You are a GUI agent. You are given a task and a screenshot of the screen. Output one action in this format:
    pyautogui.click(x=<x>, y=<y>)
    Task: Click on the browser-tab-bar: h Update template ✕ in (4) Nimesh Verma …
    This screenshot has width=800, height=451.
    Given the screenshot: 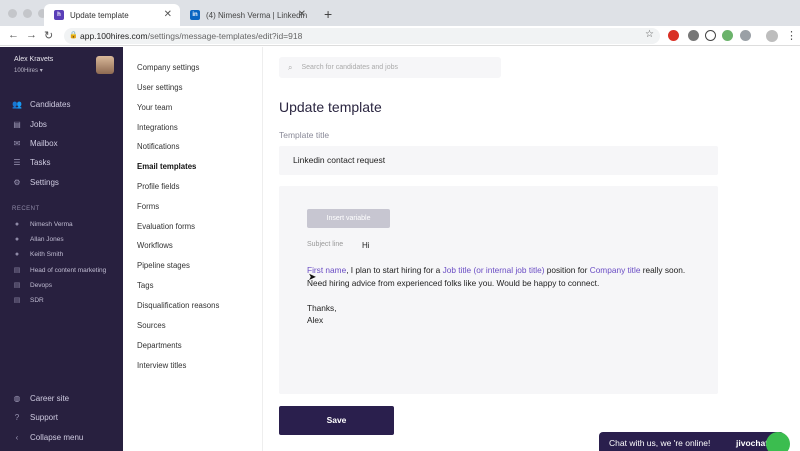 What is the action you would take?
    pyautogui.click(x=400, y=13)
    